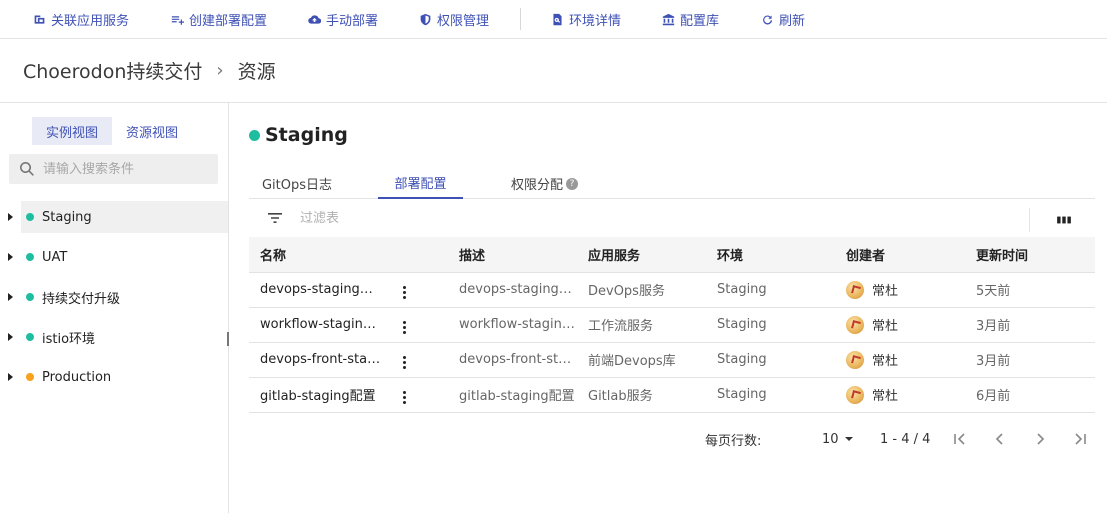  I want to click on chevron-right-icon, so click(1041, 439).